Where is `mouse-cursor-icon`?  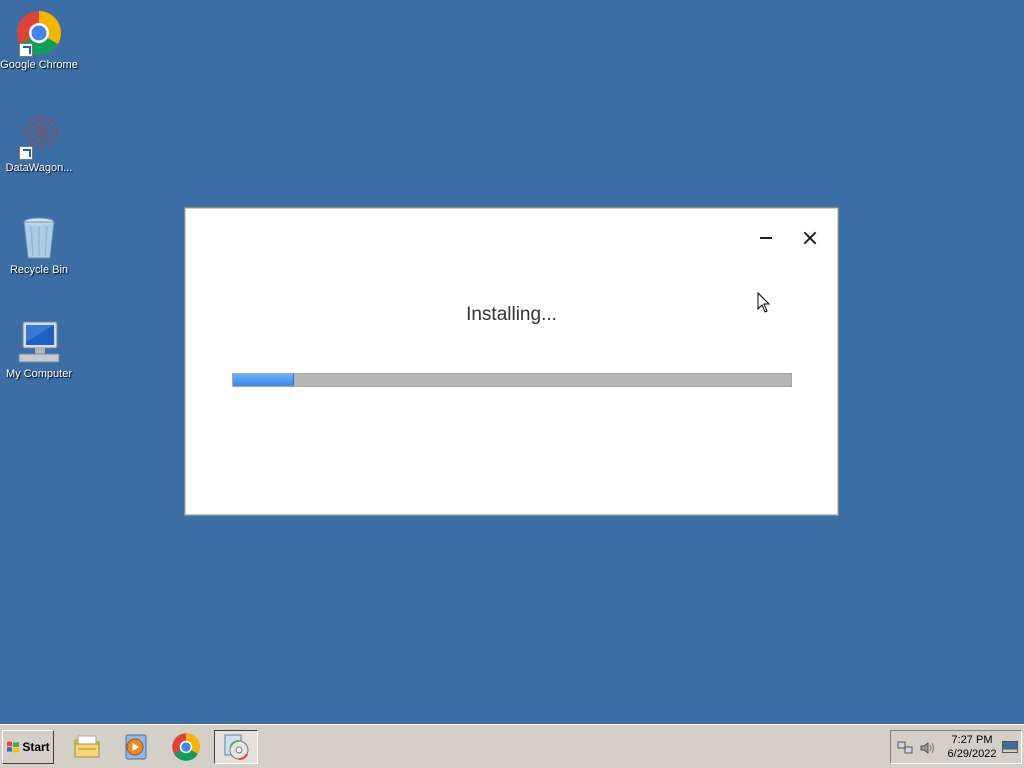
mouse-cursor-icon is located at coordinates (764, 302).